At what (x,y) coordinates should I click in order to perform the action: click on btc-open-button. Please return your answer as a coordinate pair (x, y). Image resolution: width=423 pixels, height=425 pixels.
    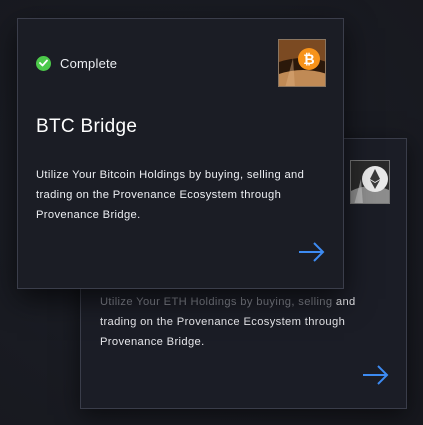
    Looking at the image, I should click on (312, 252).